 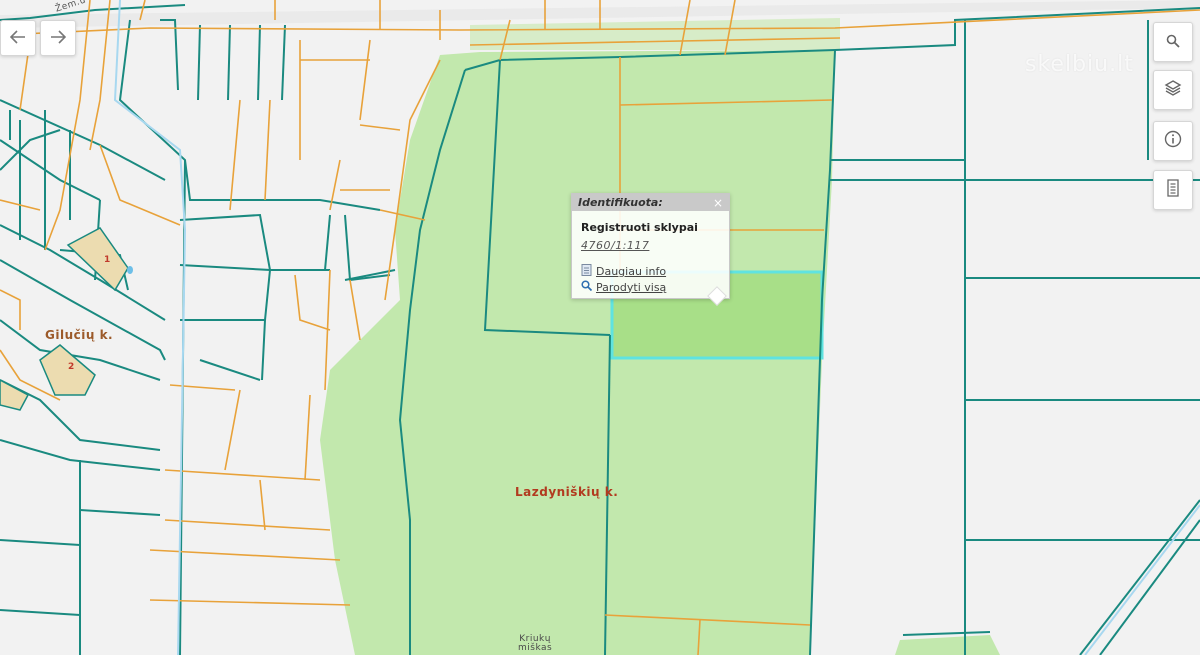 I want to click on layers-button, so click(x=1173, y=90).